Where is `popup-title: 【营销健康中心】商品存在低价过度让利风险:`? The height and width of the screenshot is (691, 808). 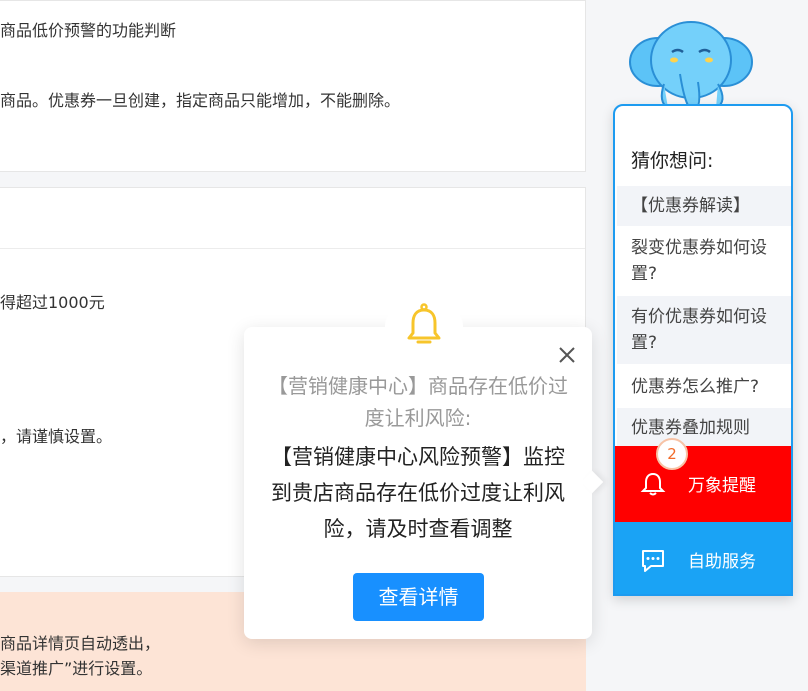
popup-title: 【营销健康中心】商品存在低价过度让利风险: is located at coordinates (418, 402).